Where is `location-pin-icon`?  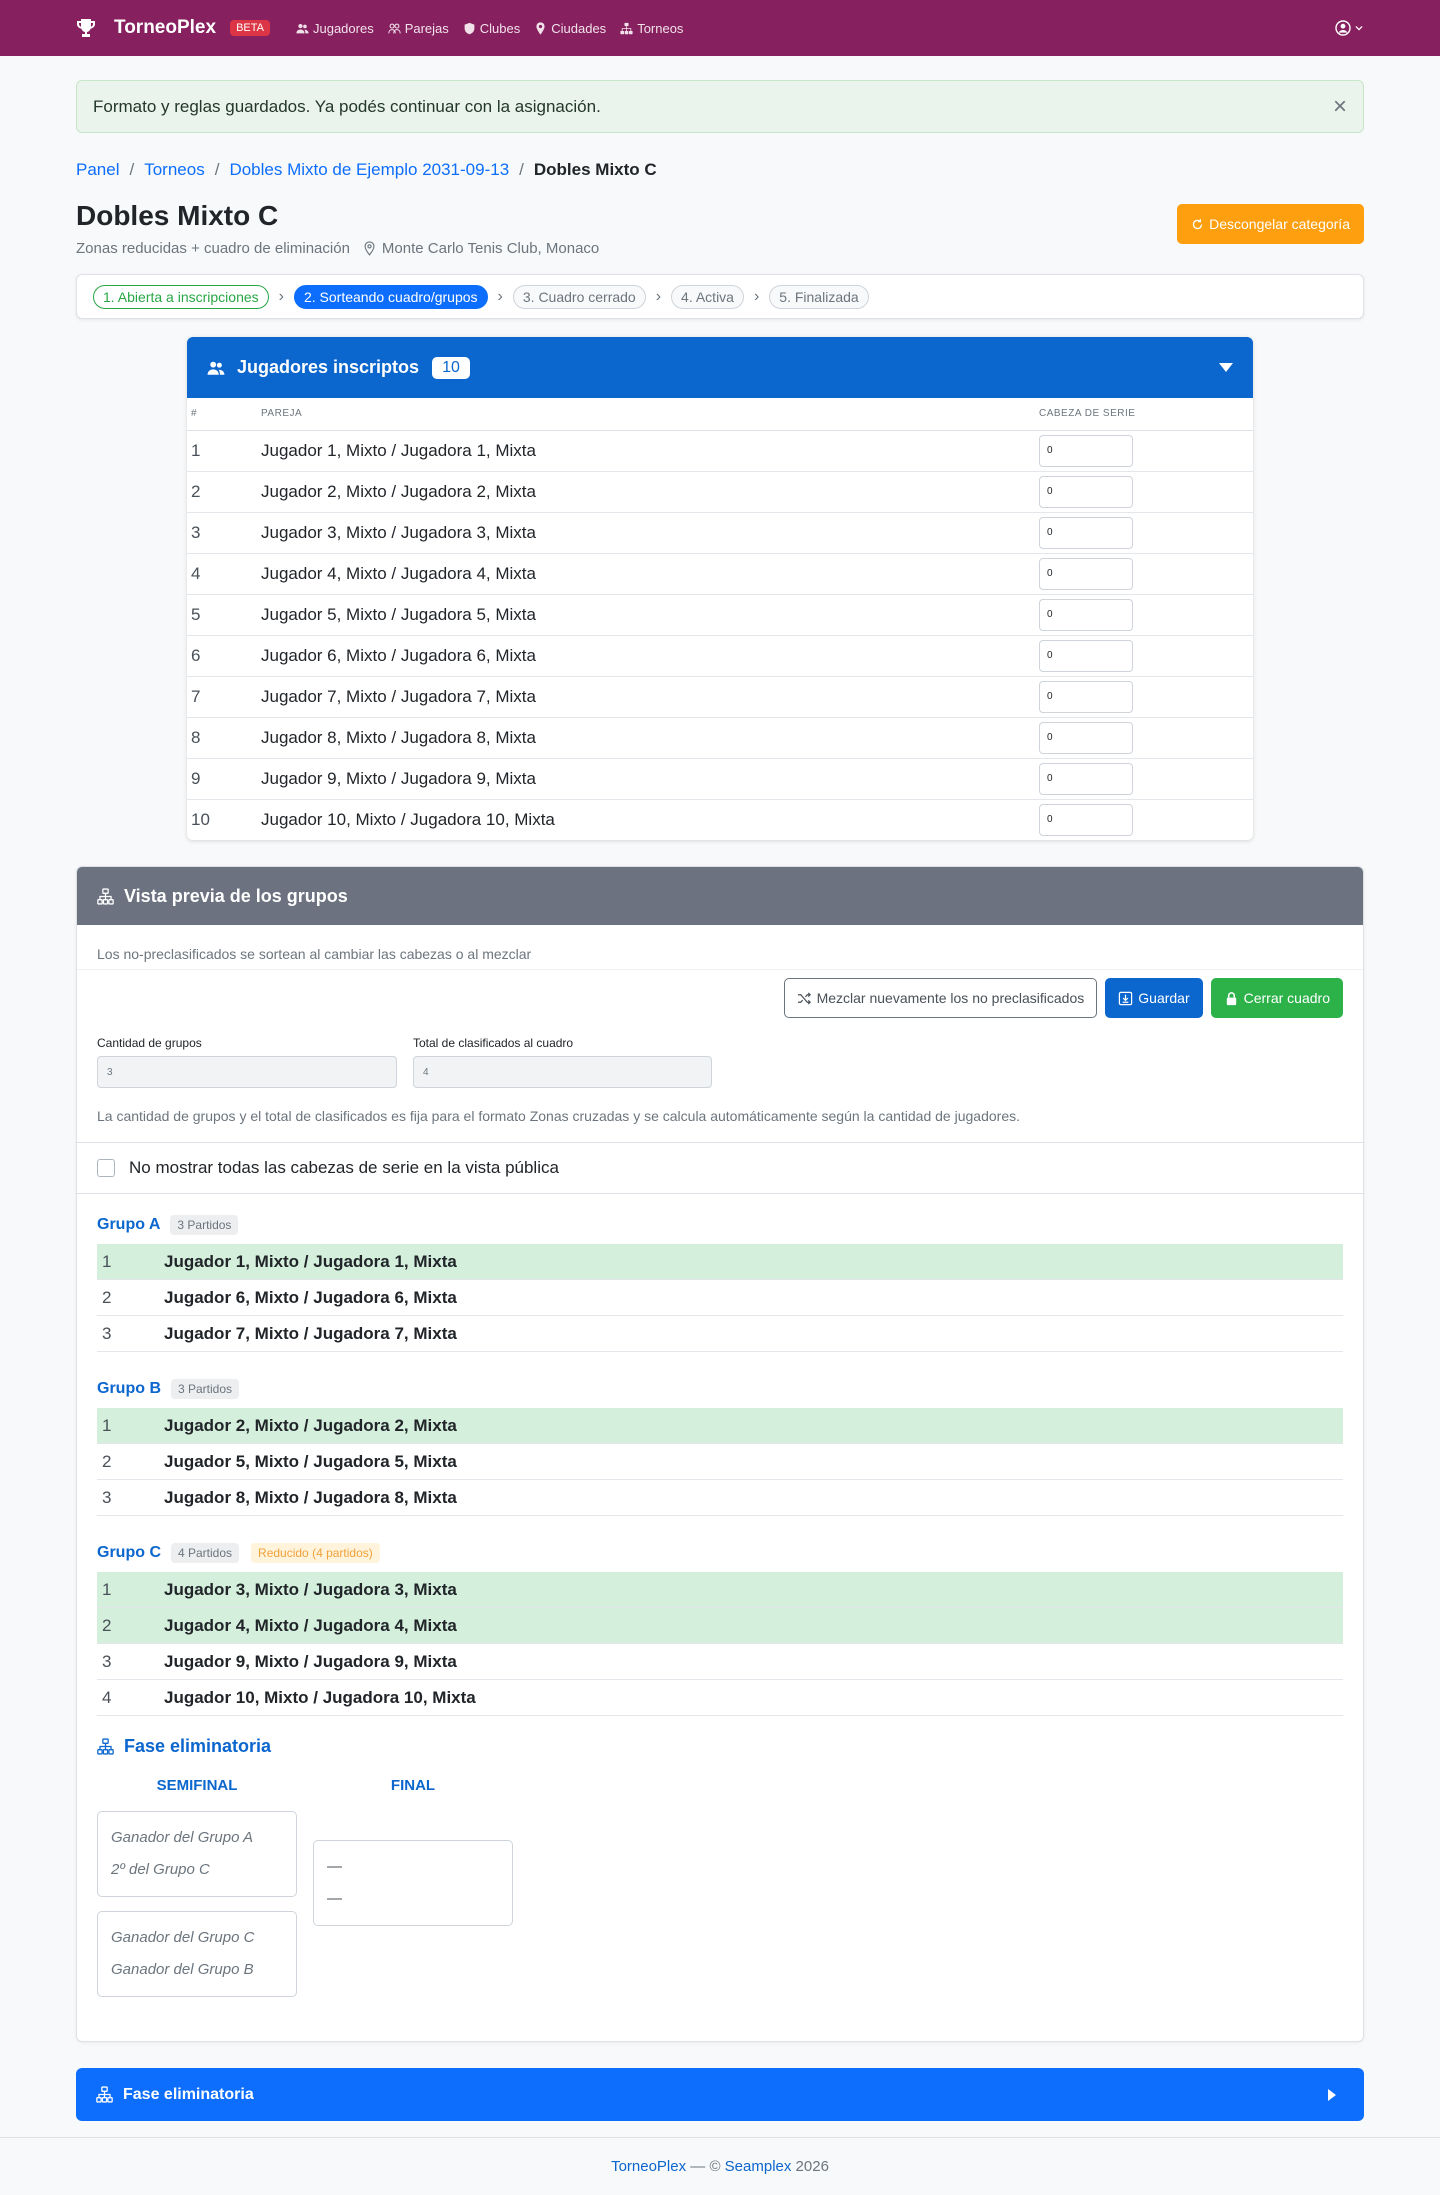
location-pin-icon is located at coordinates (369, 248).